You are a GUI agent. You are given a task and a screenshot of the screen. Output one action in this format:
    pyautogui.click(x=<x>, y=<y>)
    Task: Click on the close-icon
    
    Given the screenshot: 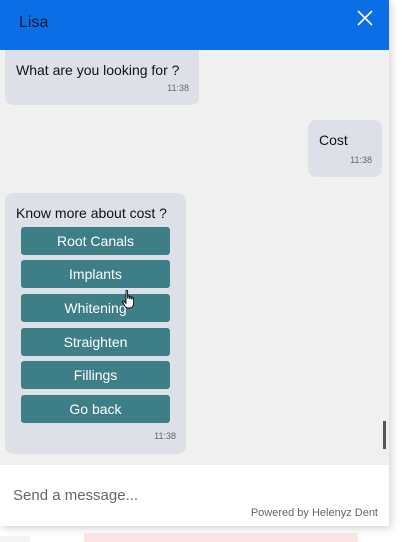 What is the action you would take?
    pyautogui.click(x=365, y=18)
    